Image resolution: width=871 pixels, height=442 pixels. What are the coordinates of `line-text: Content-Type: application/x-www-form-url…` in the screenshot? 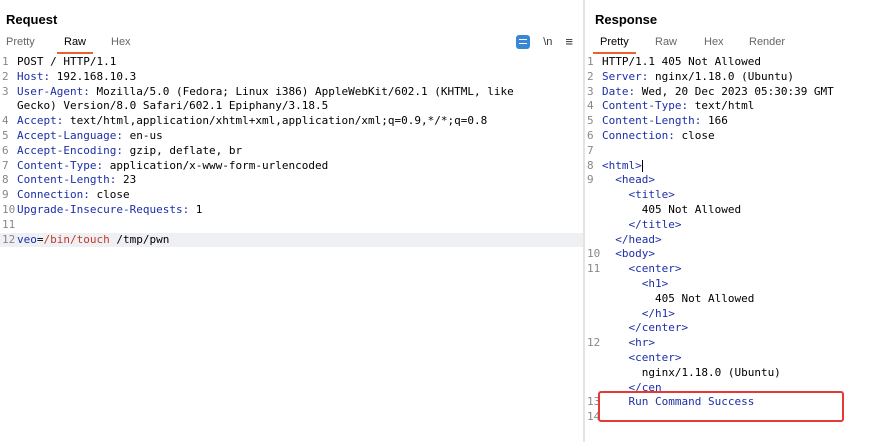 It's located at (172, 166).